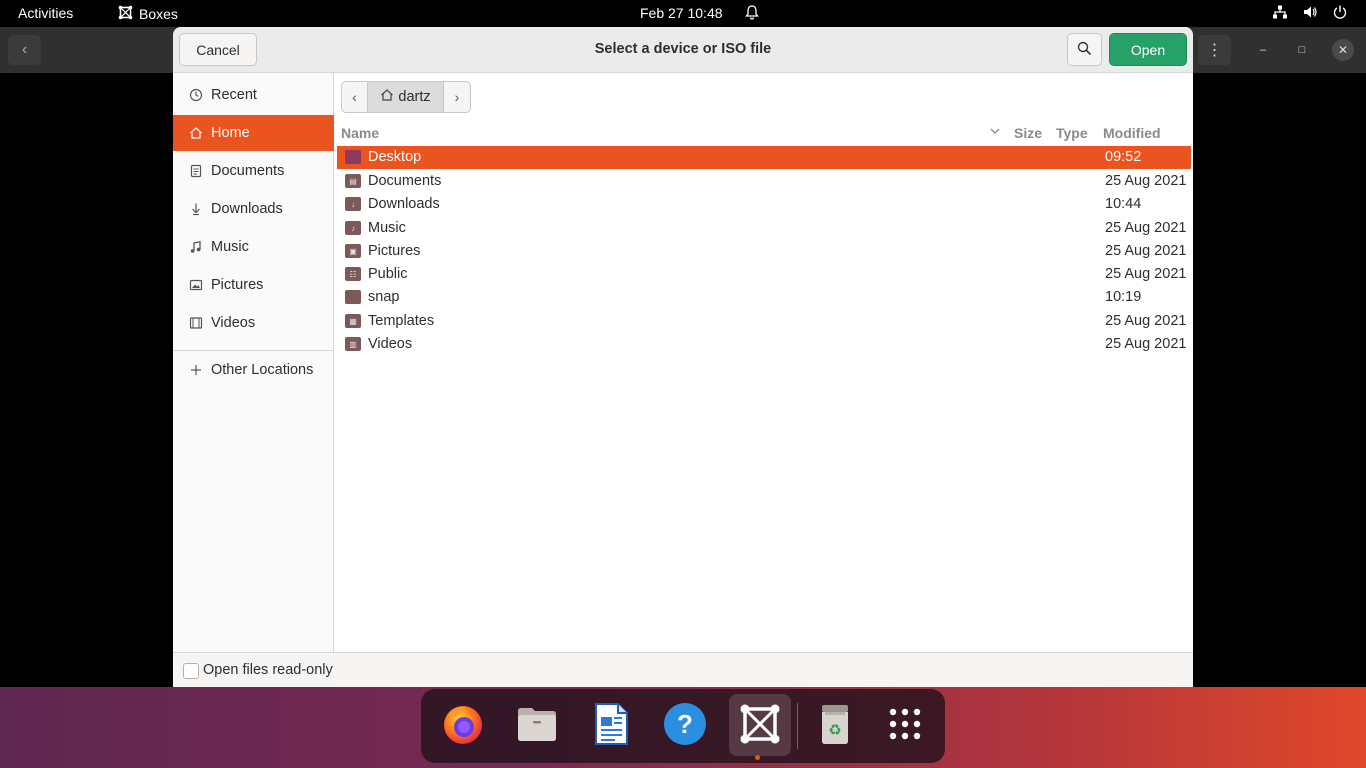  Describe the element at coordinates (191, 671) in the screenshot. I see `read-only-checkbox` at that location.